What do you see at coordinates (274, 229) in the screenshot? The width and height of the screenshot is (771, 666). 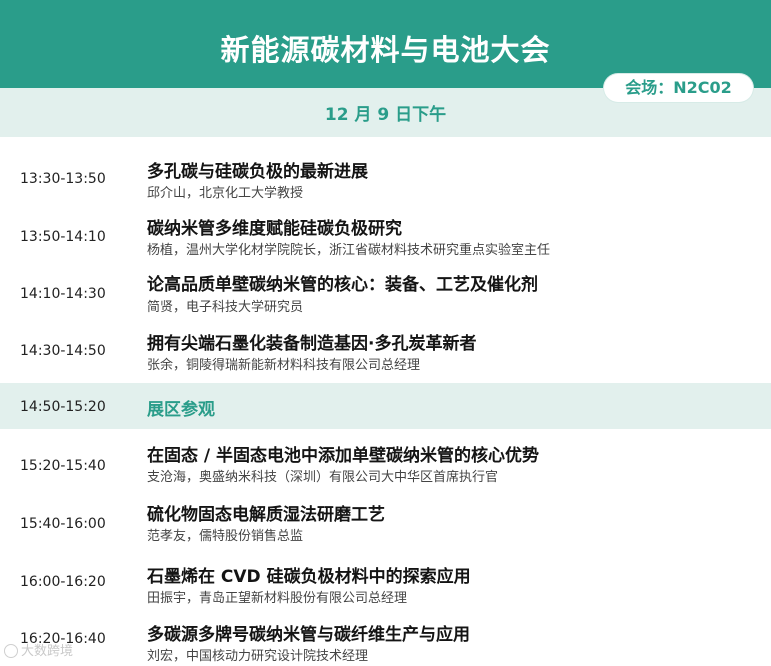 I see `session-title: 碳纳米管多维度赋能硅碳负极研究` at bounding box center [274, 229].